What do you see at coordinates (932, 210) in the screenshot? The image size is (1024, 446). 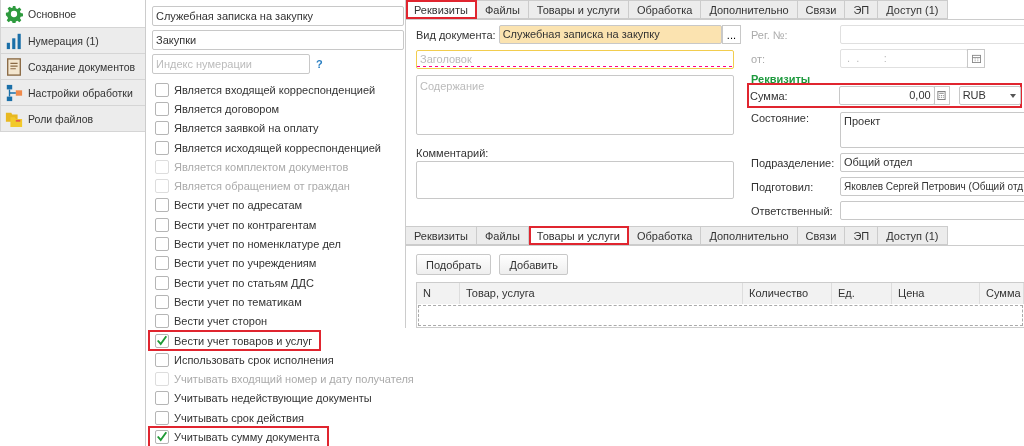 I see `responsible-field` at bounding box center [932, 210].